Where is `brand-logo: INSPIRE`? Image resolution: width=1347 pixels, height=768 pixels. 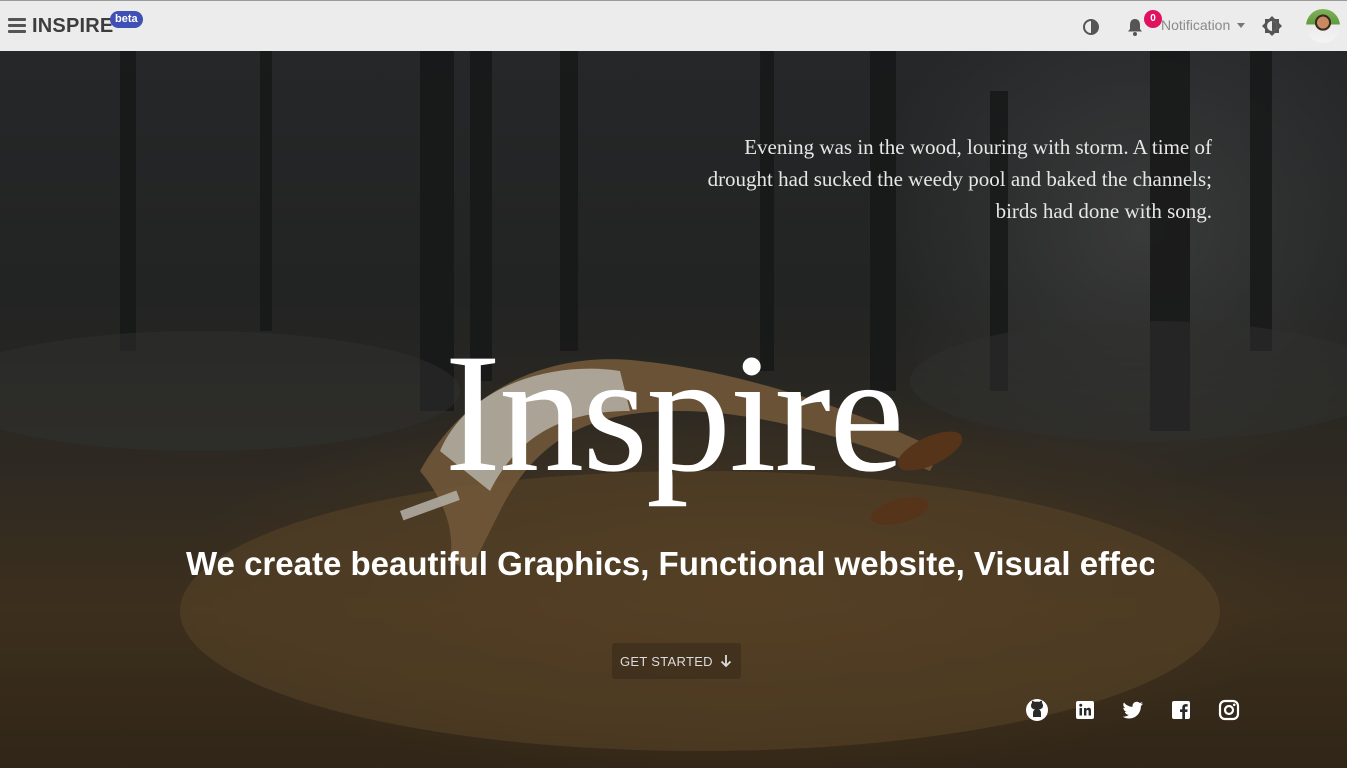
brand-logo: INSPIRE is located at coordinates (72, 26).